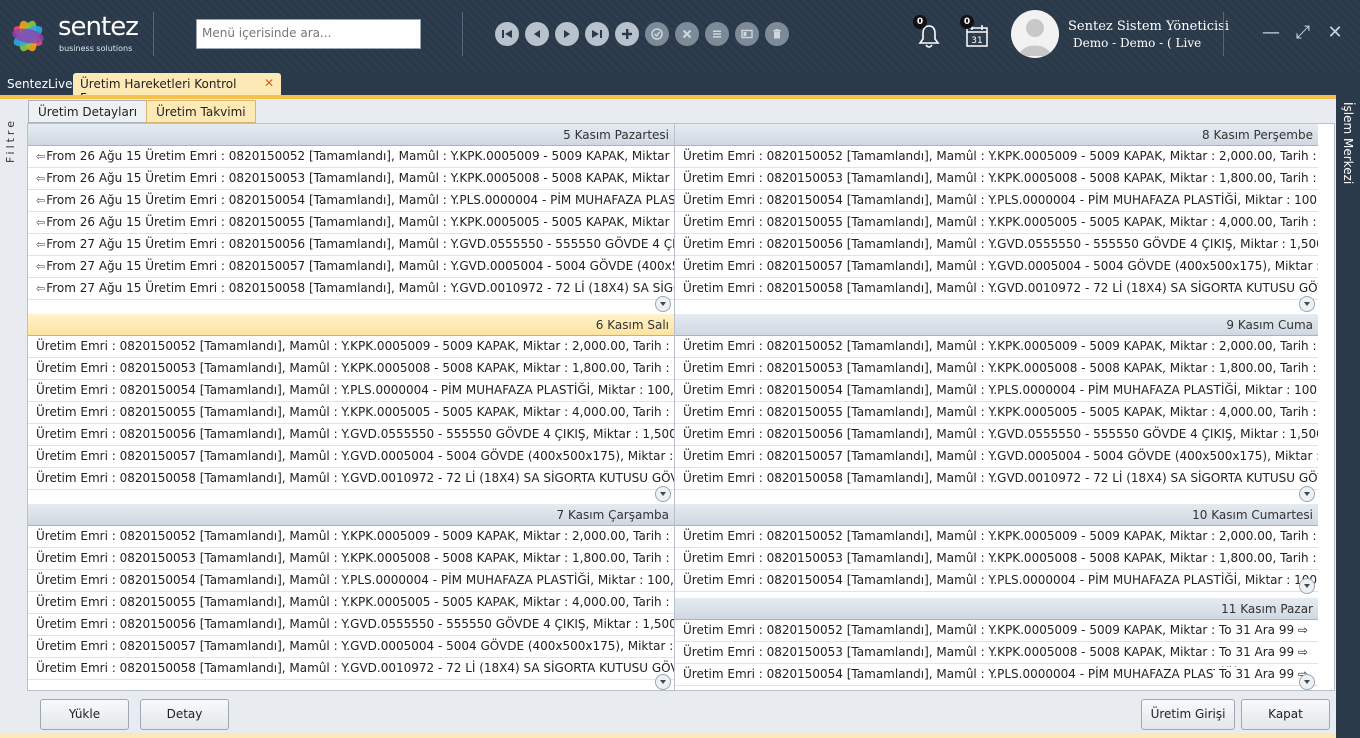  What do you see at coordinates (1348, 143) in the screenshot?
I see `action-center-label: İşlem Merkezi` at bounding box center [1348, 143].